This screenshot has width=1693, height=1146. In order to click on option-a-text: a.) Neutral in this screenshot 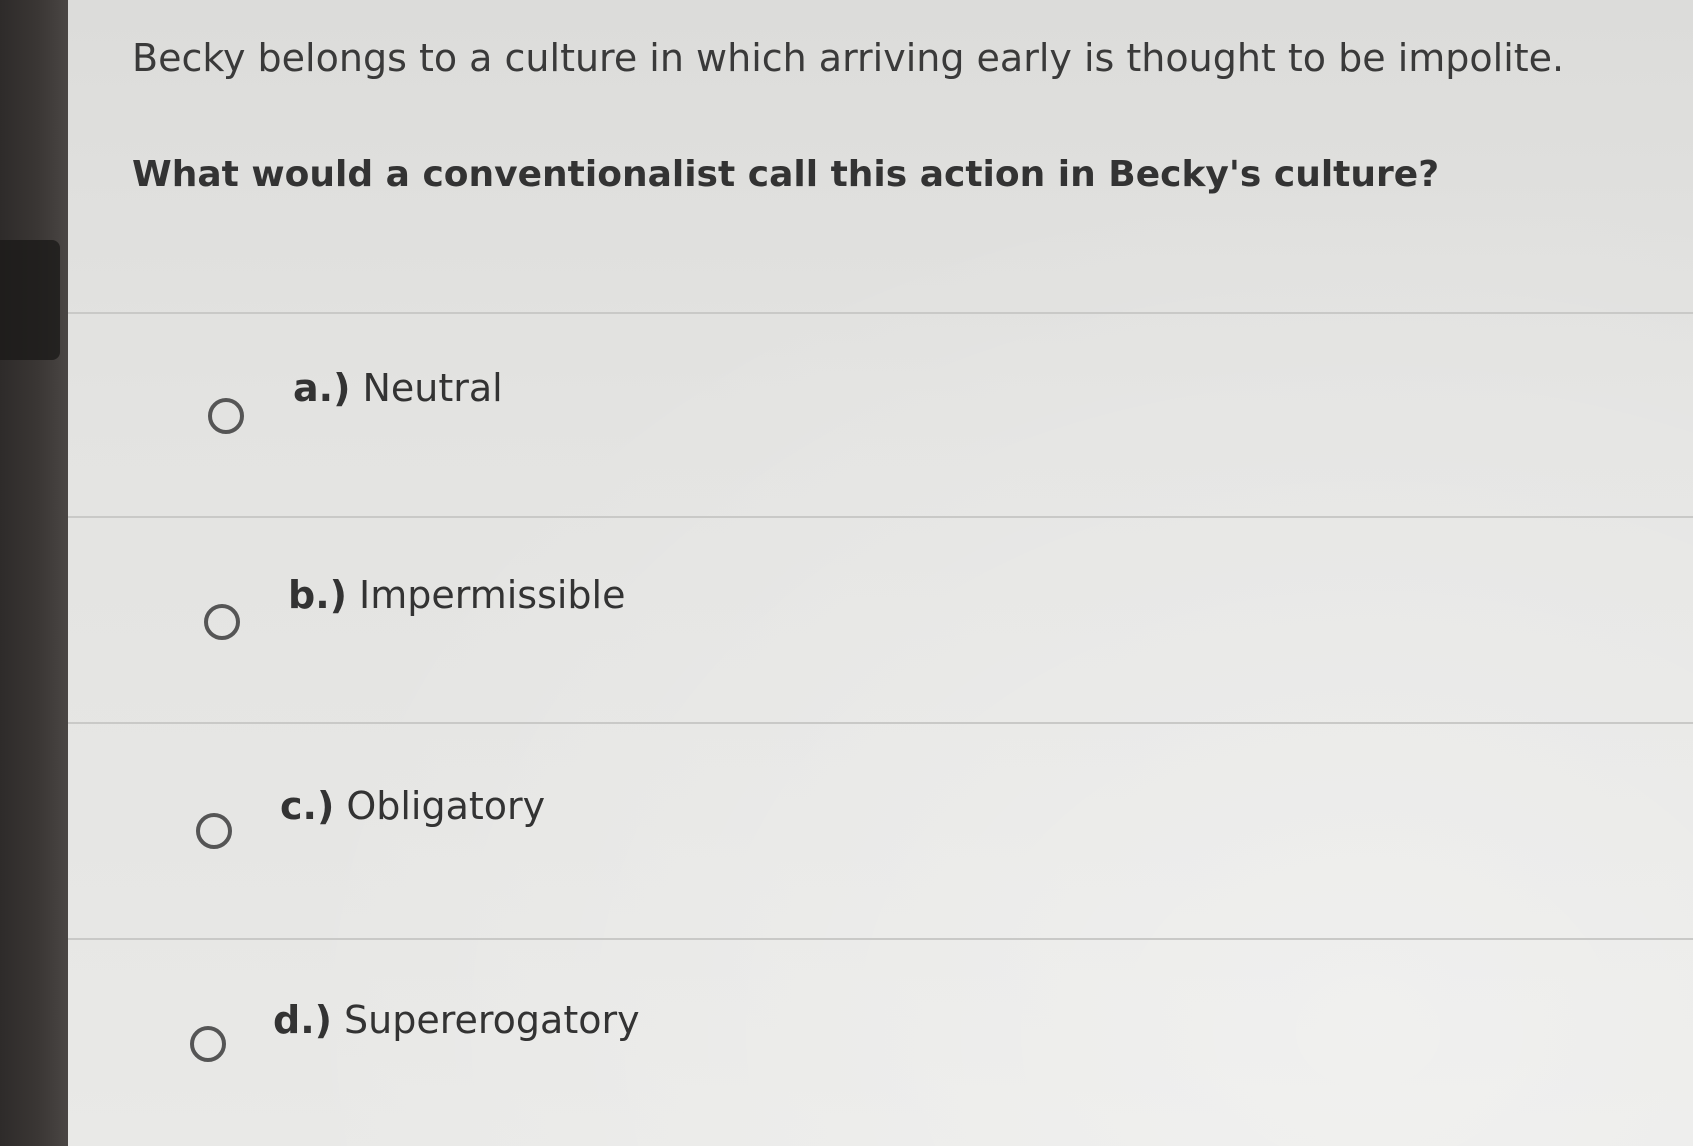, I will do `click(398, 388)`.